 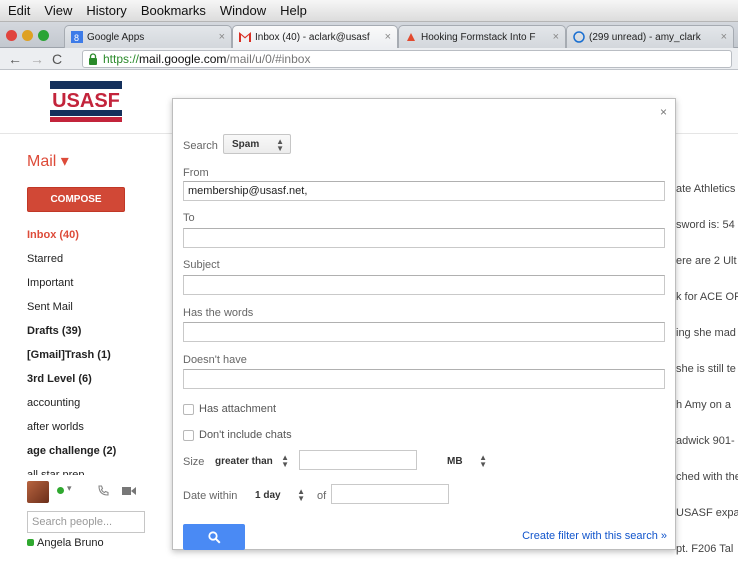 What do you see at coordinates (244, 461) in the screenshot?
I see `size-operator-value: greater than` at bounding box center [244, 461].